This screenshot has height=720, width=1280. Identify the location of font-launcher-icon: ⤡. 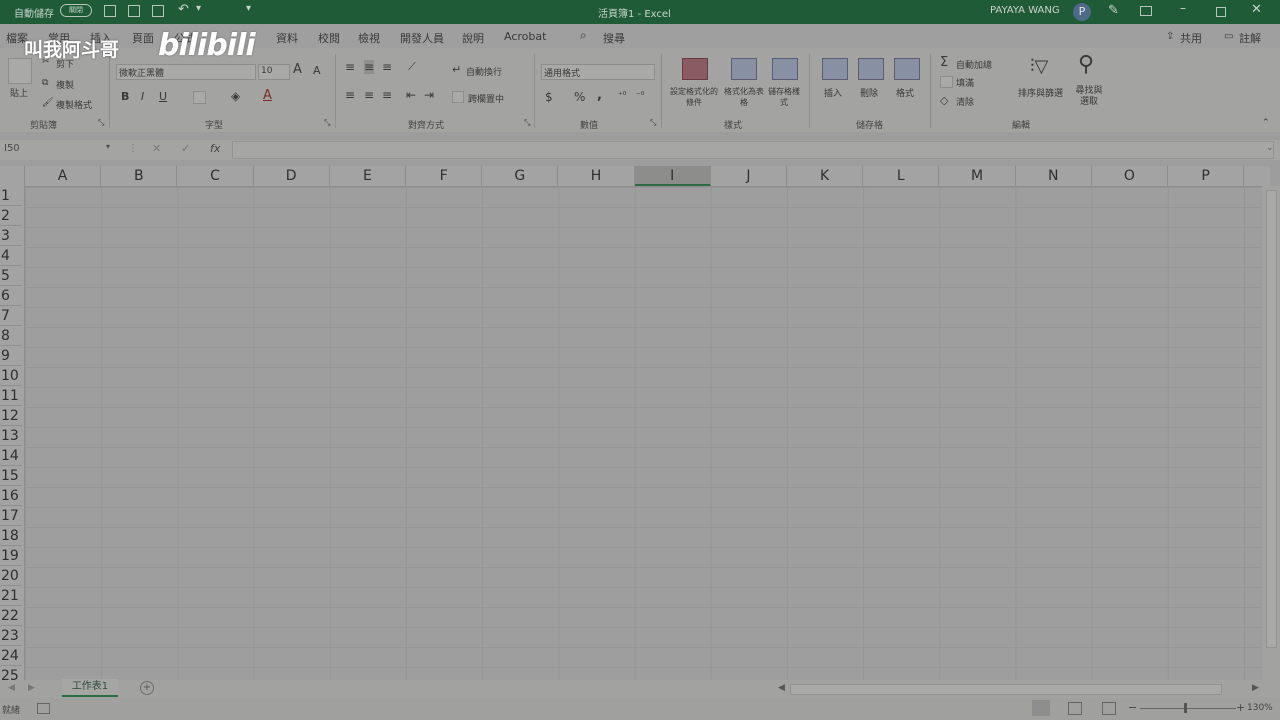
(327, 123).